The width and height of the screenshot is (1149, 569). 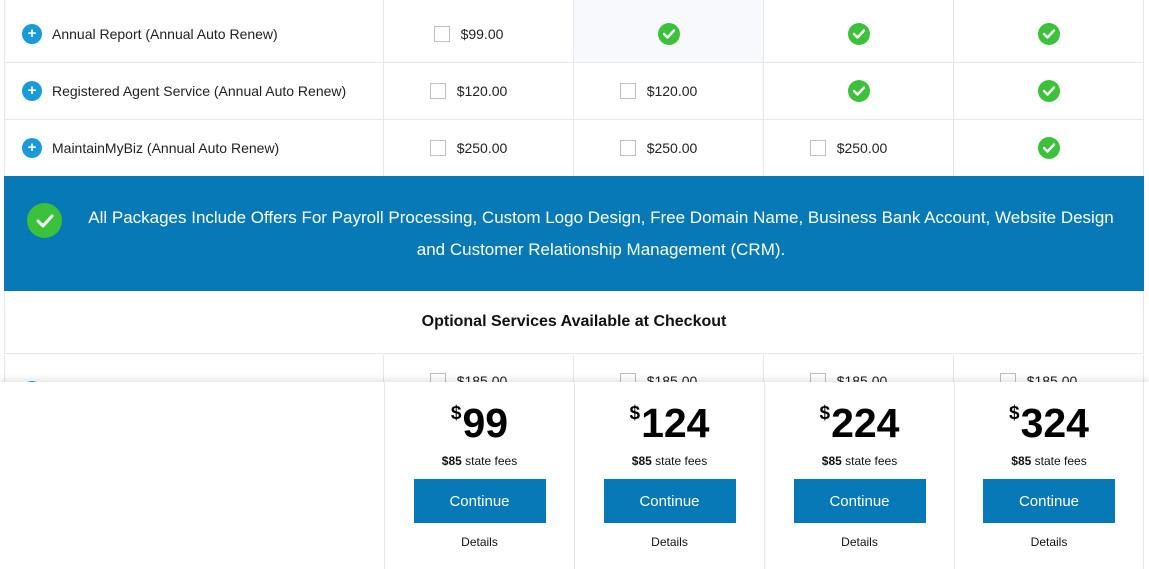 I want to click on price-amount: 124, so click(x=675, y=423).